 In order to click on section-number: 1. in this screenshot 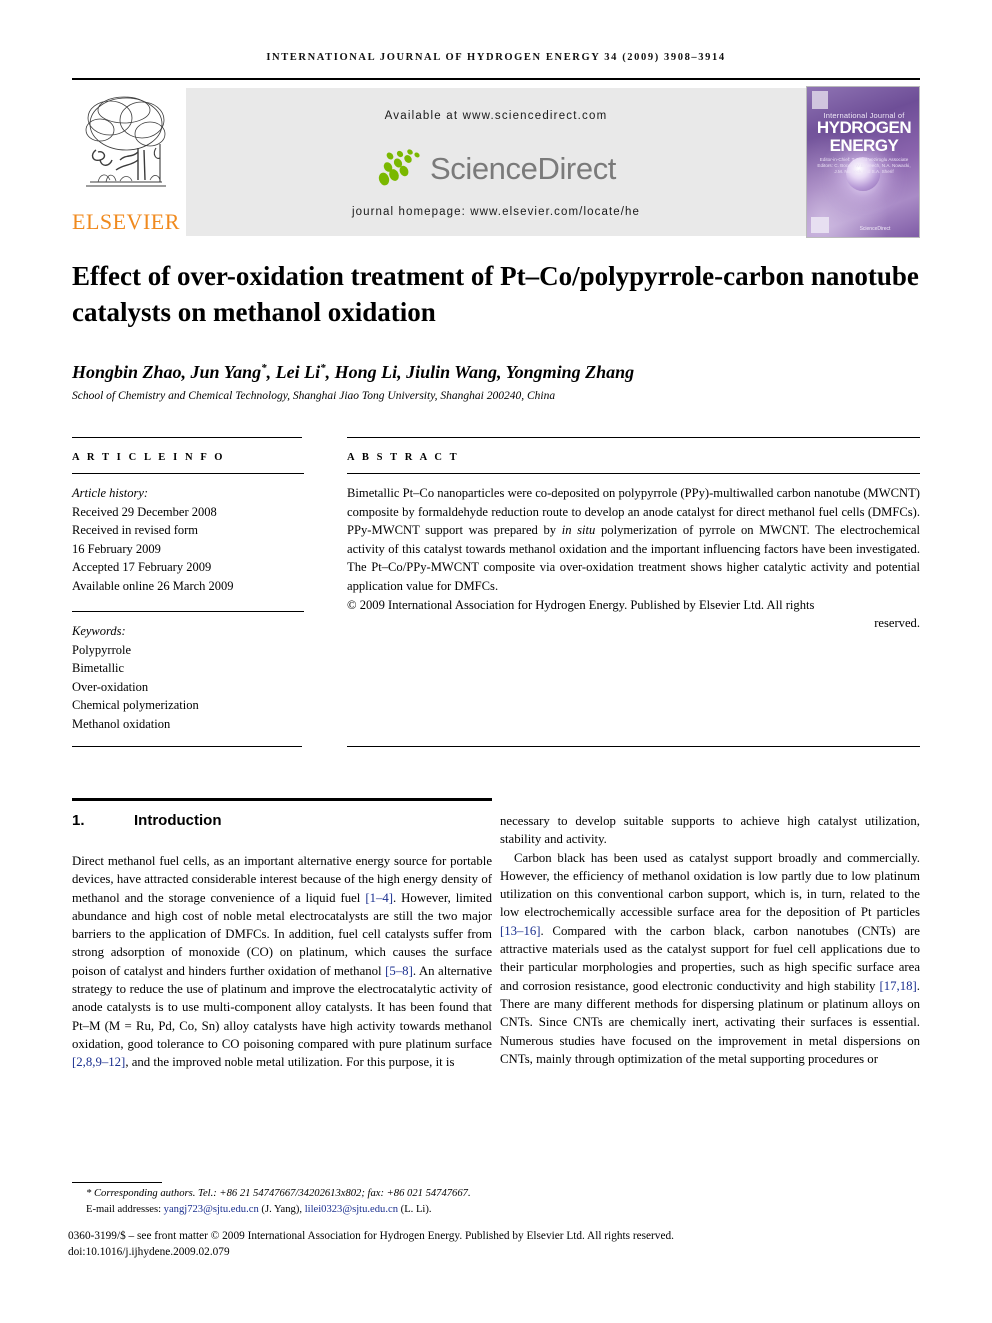, I will do `click(78, 820)`.